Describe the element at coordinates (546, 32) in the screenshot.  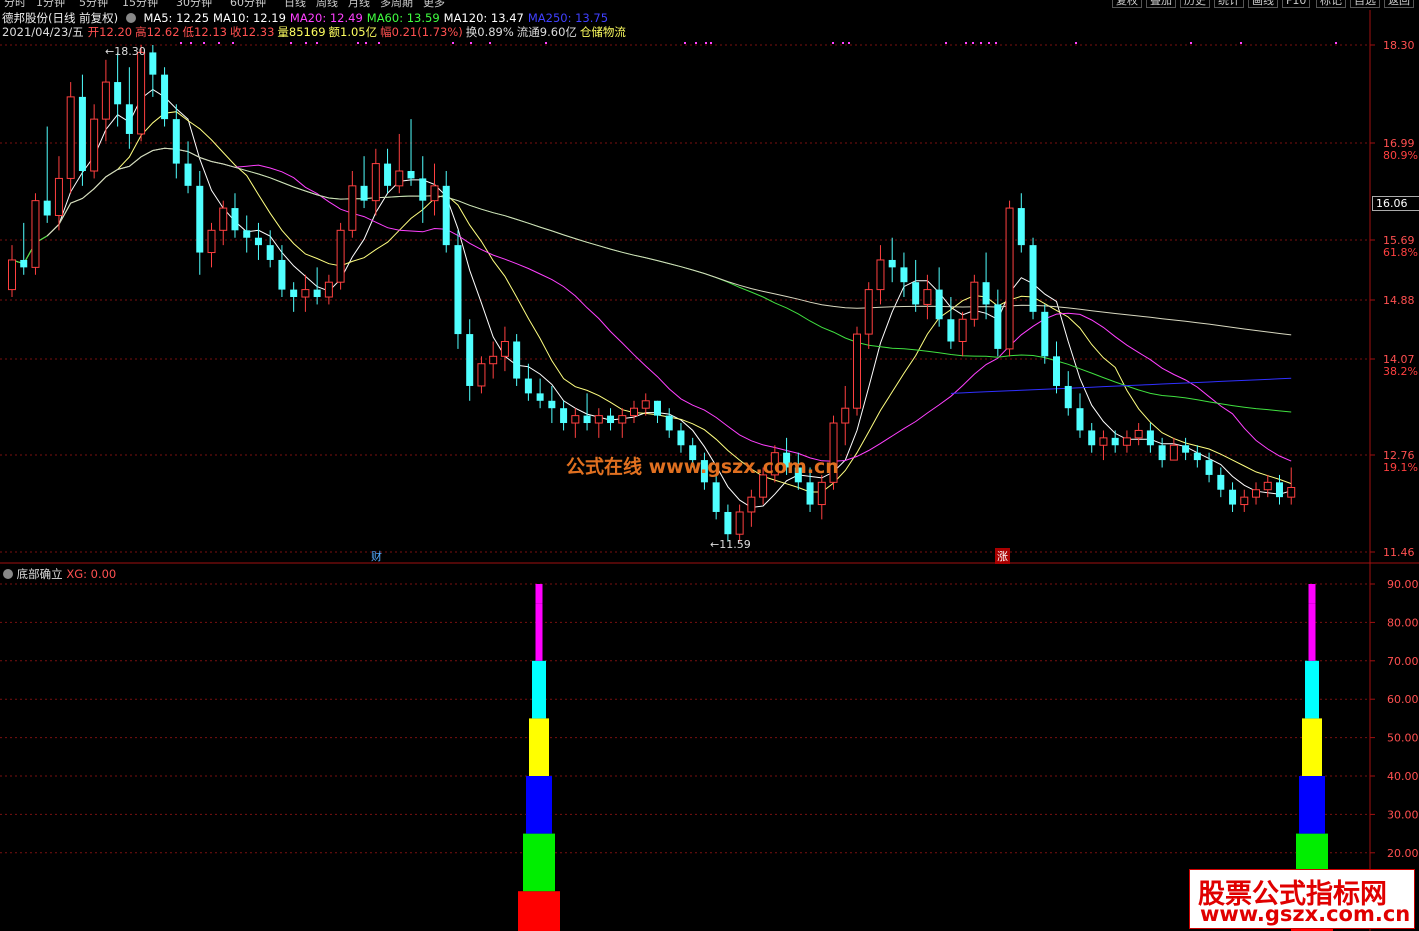
I see `quote-item-8: 流通9.60亿` at that location.